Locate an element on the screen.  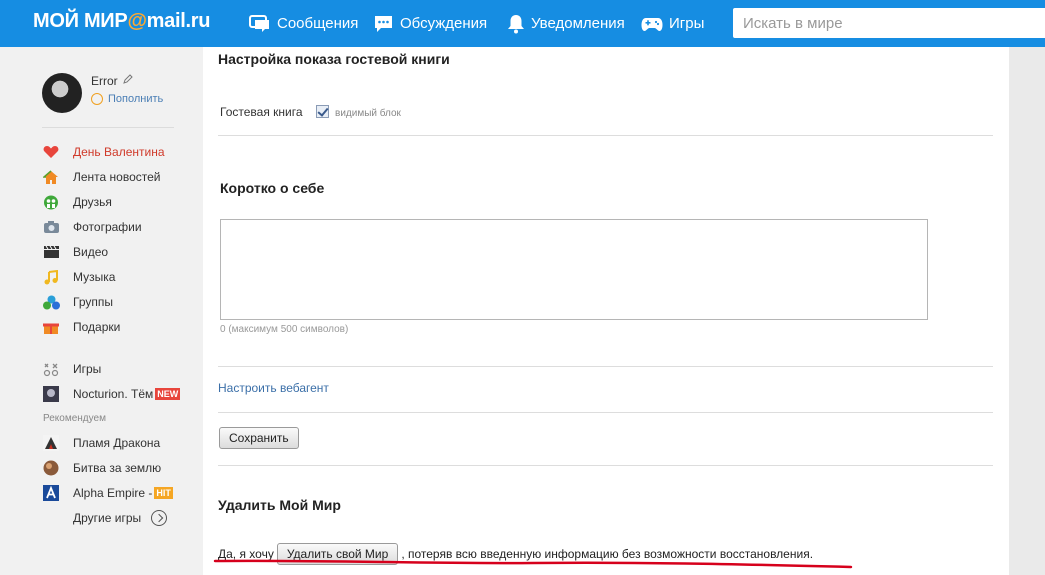
alpha-icon is located at coordinates (51, 493).